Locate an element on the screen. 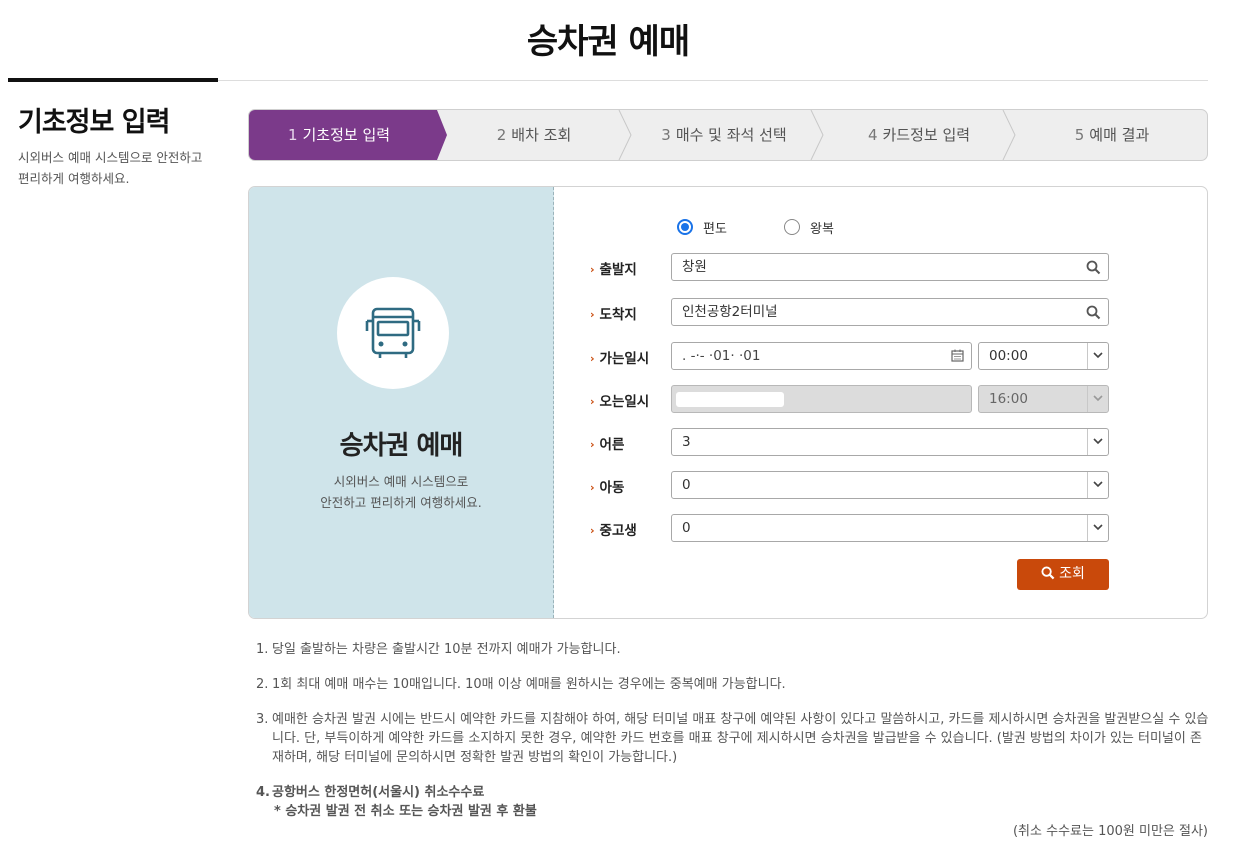  panel-description: 시외버스 예매 시스템으로 안전하고 편리하게 여행하세요. is located at coordinates (401, 492).